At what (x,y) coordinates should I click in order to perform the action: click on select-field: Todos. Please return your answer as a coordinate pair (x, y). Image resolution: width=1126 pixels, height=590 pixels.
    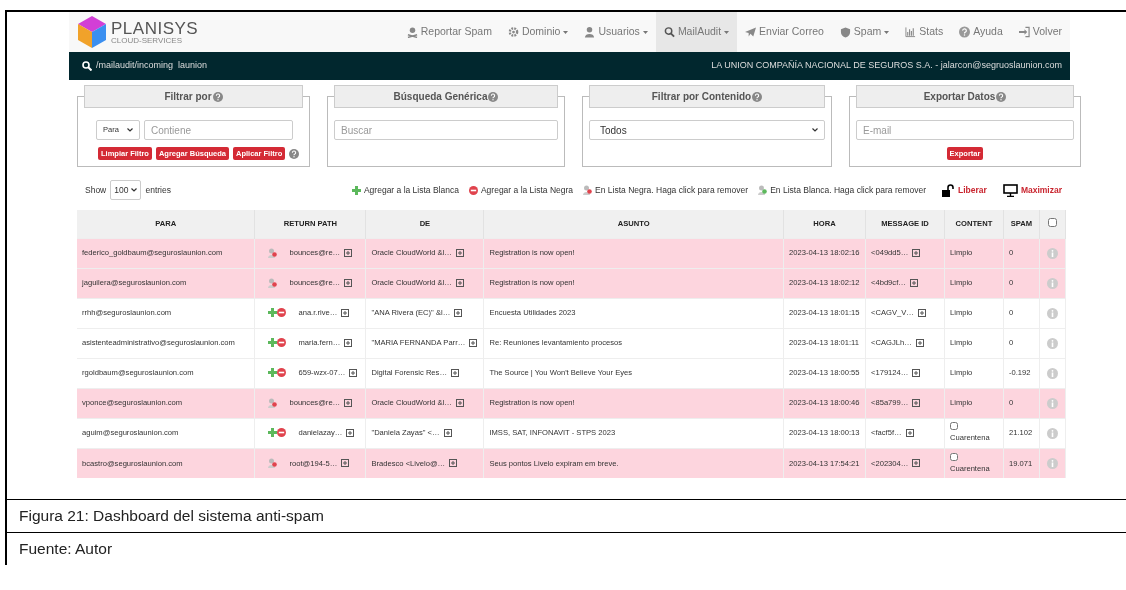
    Looking at the image, I should click on (707, 130).